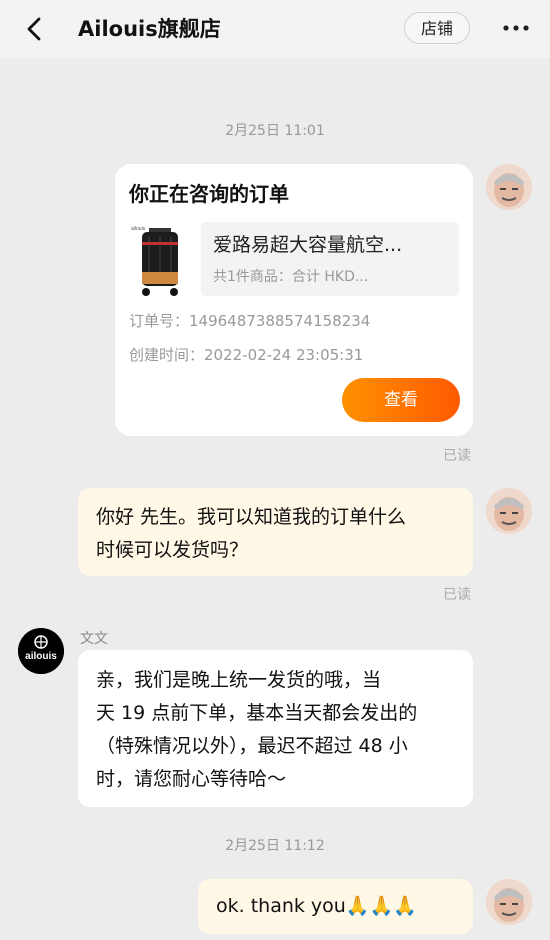  Describe the element at coordinates (209, 194) in the screenshot. I see `order-card-title: 你正在咨询的订单` at that location.